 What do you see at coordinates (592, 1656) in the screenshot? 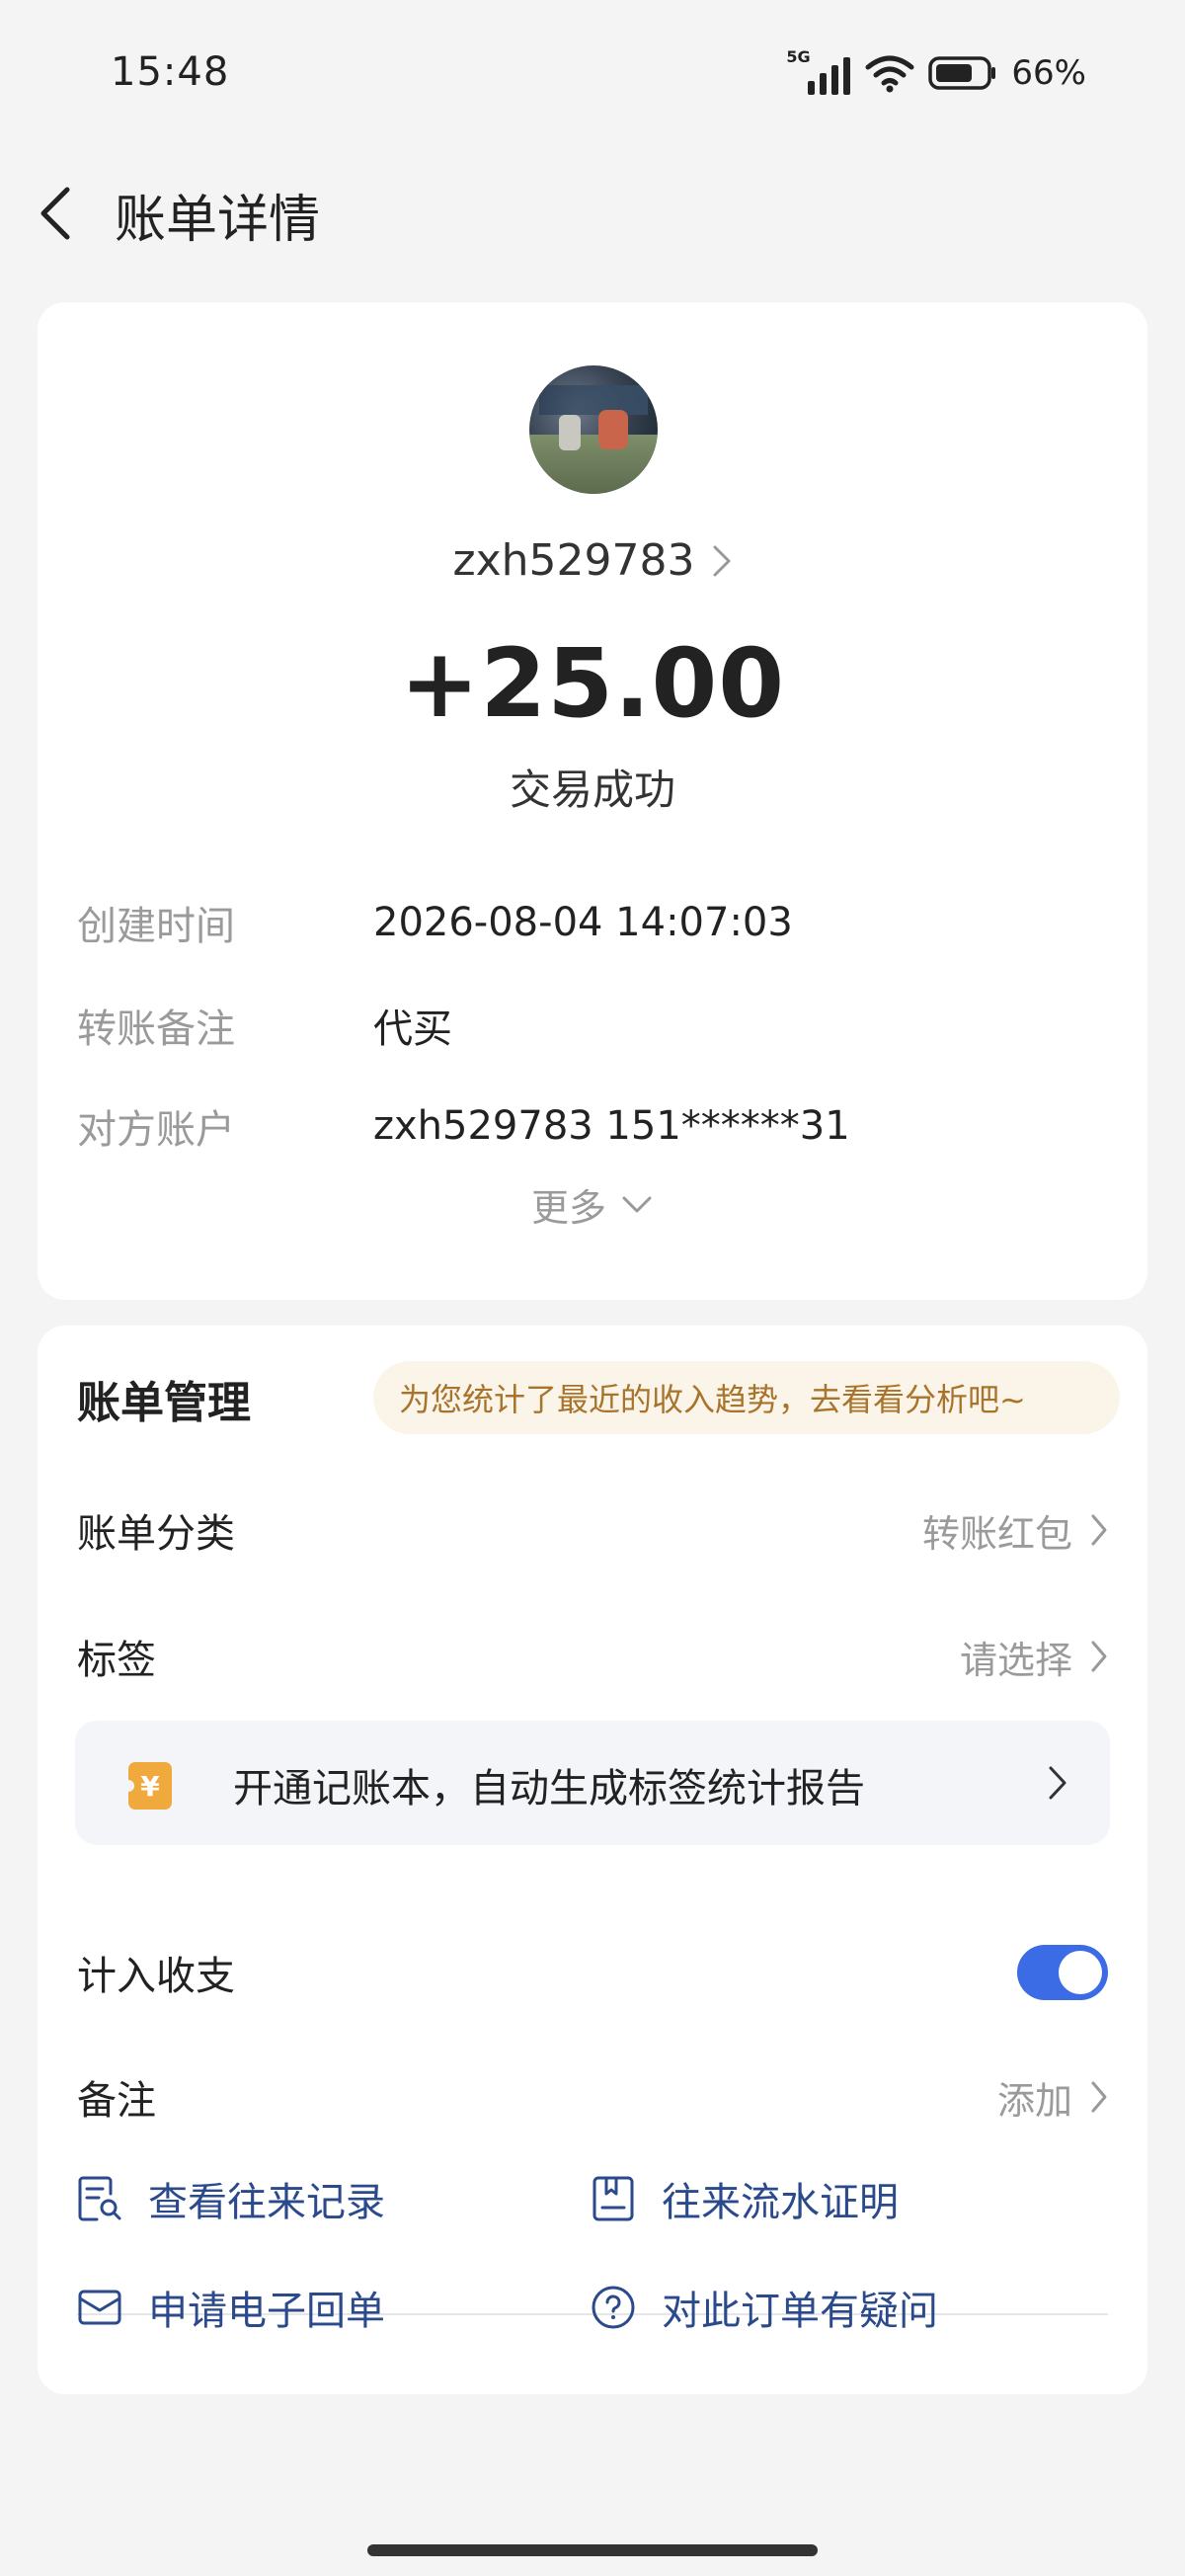
I see `tag-row: 标签 请选择` at bounding box center [592, 1656].